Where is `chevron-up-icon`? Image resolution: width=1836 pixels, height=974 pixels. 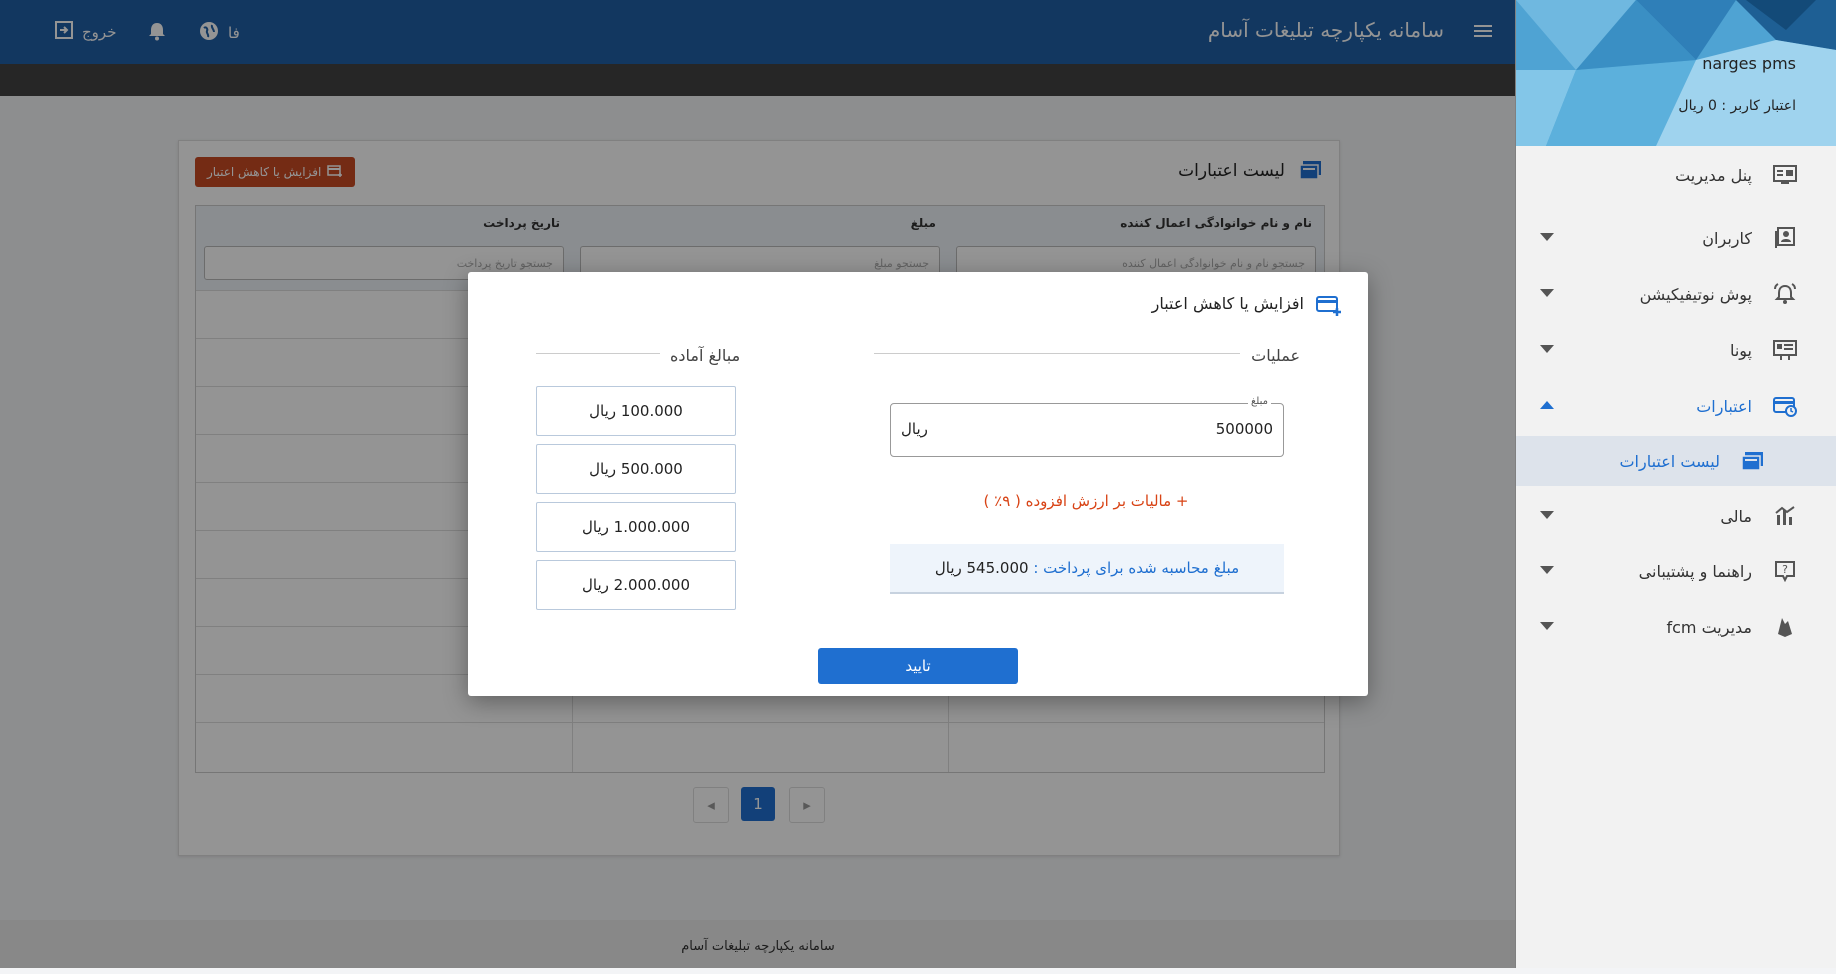
chevron-up-icon is located at coordinates (1547, 405).